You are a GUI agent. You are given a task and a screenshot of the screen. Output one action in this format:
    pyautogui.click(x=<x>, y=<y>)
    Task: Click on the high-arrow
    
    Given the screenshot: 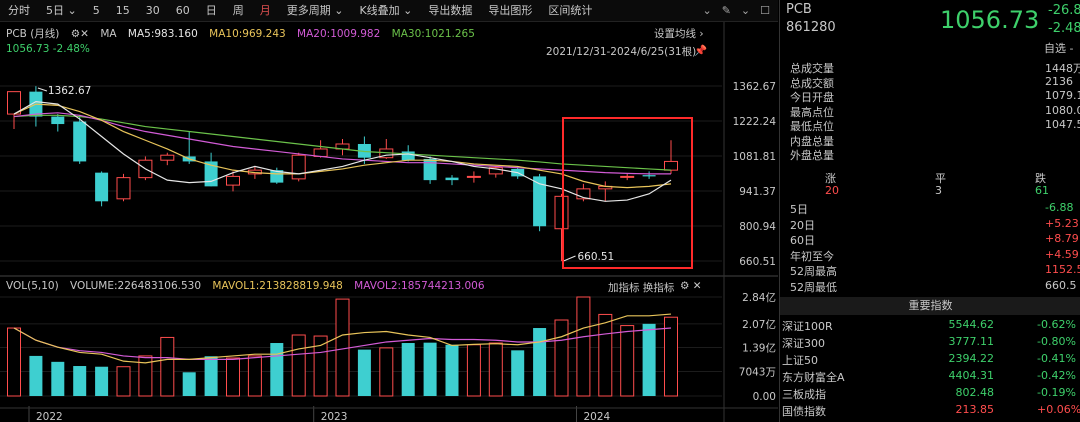 What is the action you would take?
    pyautogui.click(x=42, y=89)
    